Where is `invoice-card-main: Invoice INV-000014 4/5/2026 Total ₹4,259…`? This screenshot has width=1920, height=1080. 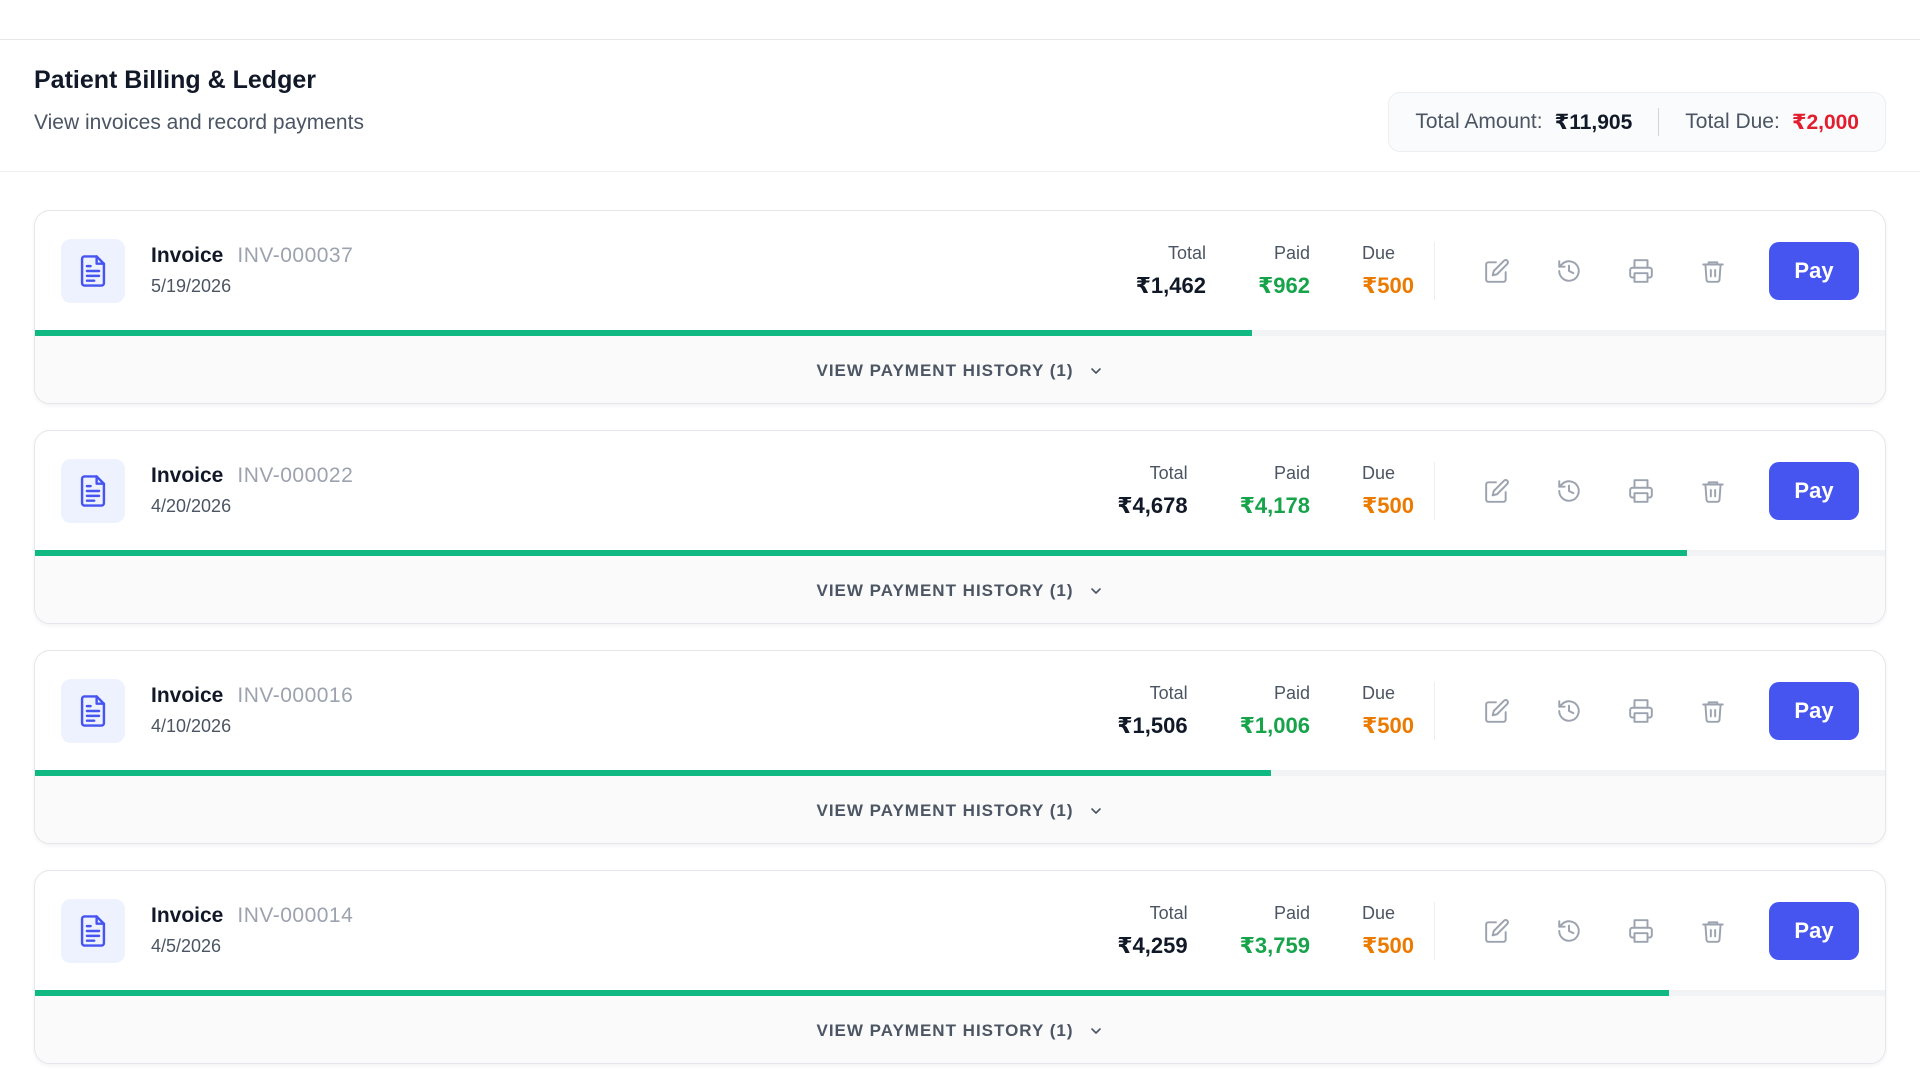 invoice-card-main: Invoice INV-000014 4/5/2026 Total ₹4,259… is located at coordinates (960, 930).